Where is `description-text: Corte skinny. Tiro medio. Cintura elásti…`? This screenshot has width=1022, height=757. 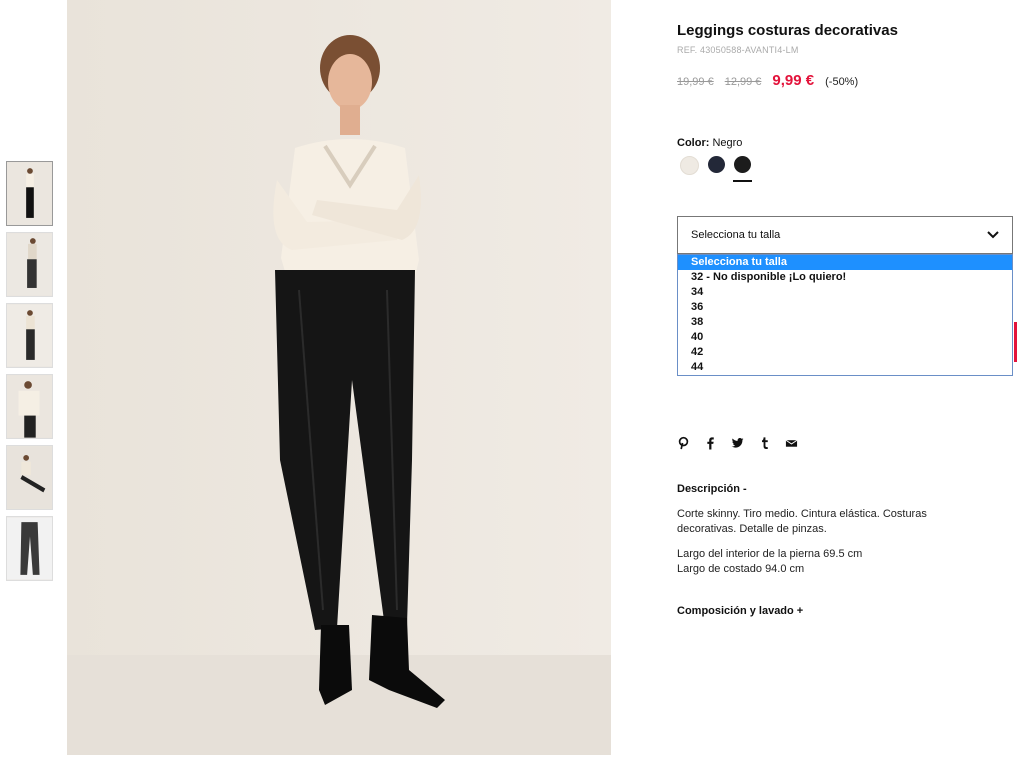
description-text: Corte skinny. Tiro medio. Cintura elásti… is located at coordinates (802, 521).